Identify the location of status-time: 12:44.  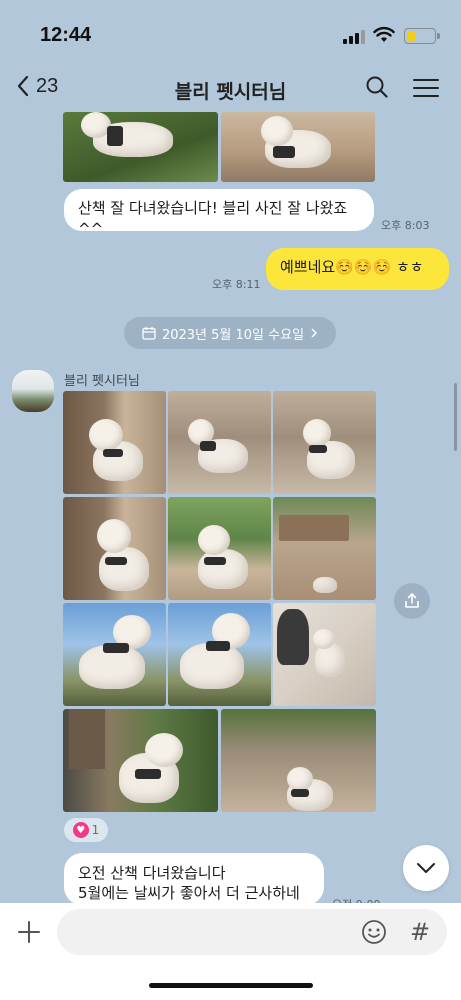
(66, 35).